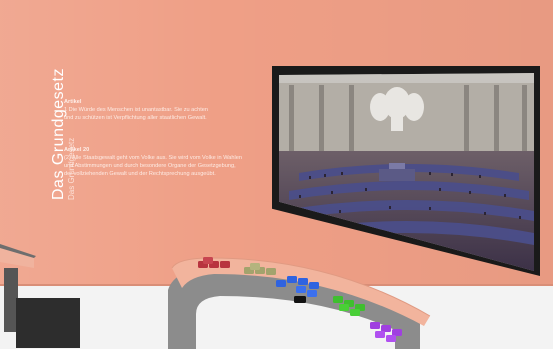  What do you see at coordinates (73, 102) in the screenshot?
I see `article-1-heading: Artikel` at bounding box center [73, 102].